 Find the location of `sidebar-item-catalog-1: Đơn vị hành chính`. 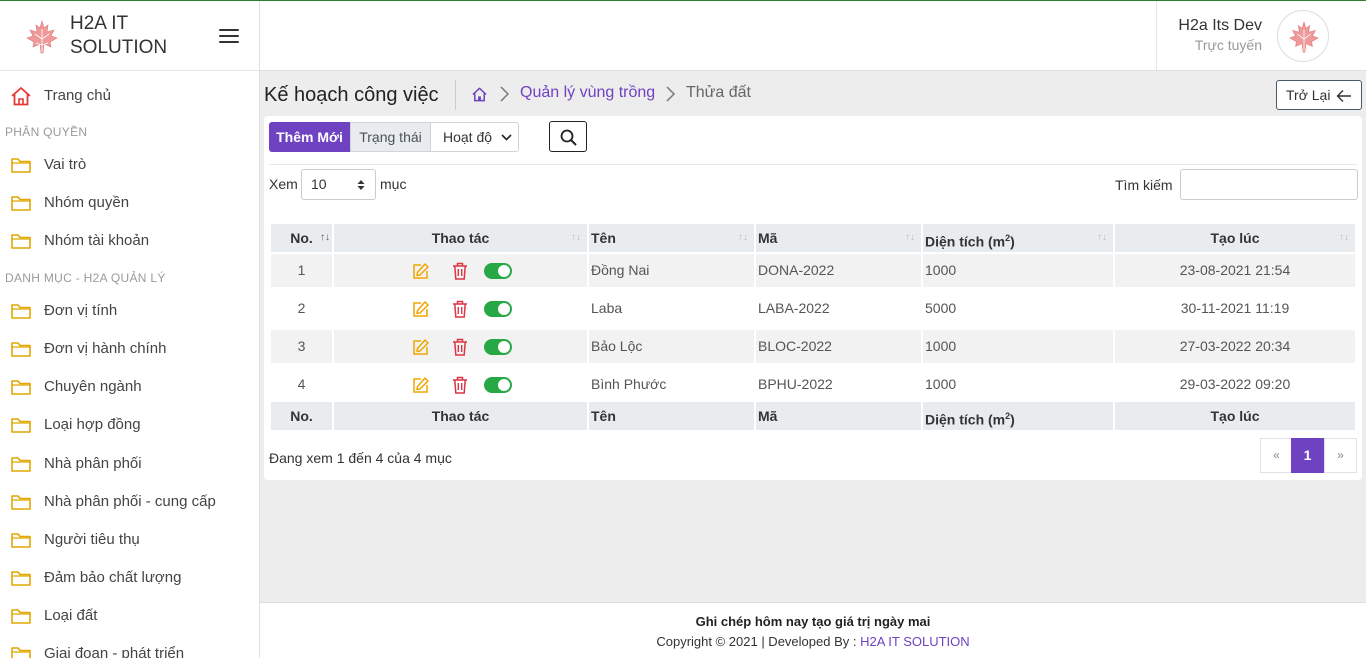

sidebar-item-catalog-1: Đơn vị hành chính is located at coordinates (129, 349).